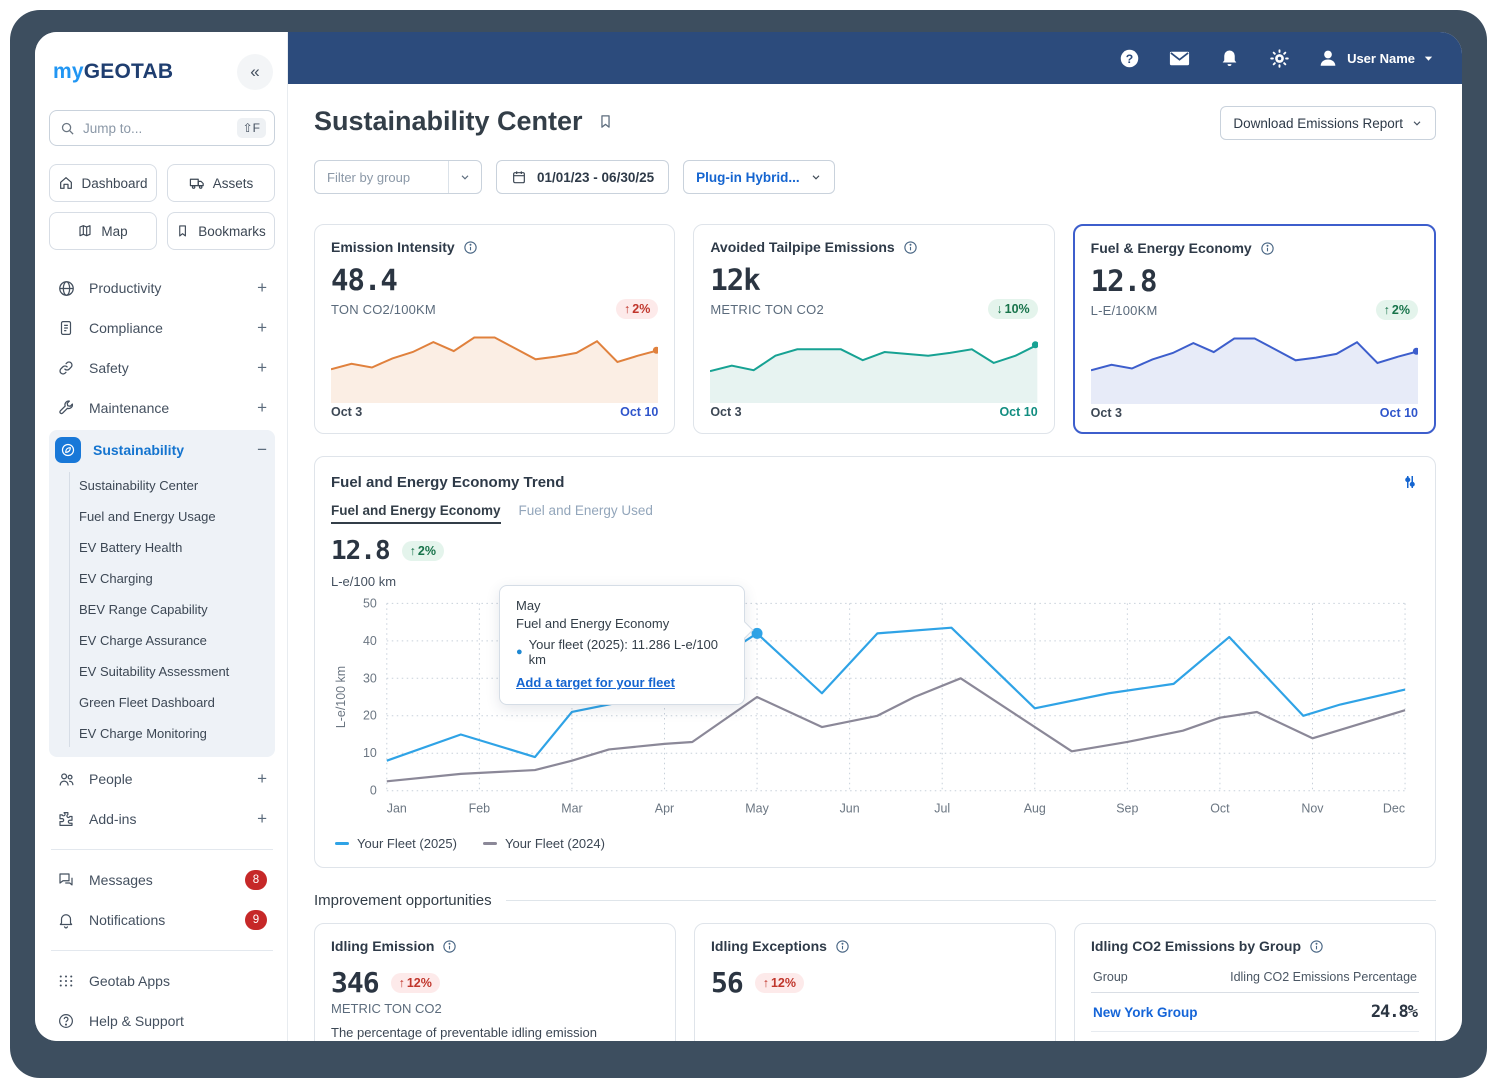 The height and width of the screenshot is (1085, 1496). Describe the element at coordinates (175, 640) in the screenshot. I see `sidebar-item-ev-charge-assurance: EV Charge Assurance` at that location.